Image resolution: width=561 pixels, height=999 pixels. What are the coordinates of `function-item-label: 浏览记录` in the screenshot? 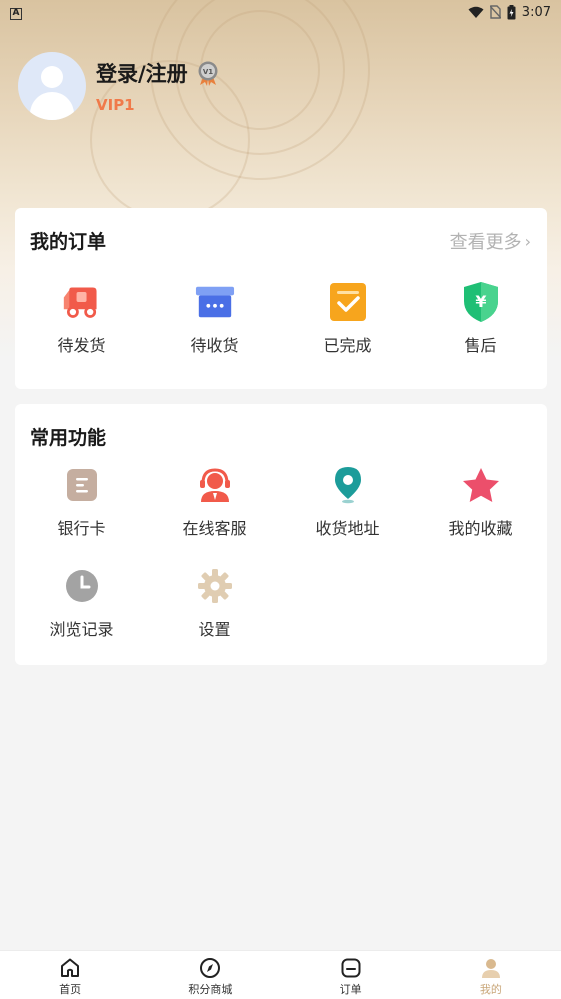 It's located at (81, 629).